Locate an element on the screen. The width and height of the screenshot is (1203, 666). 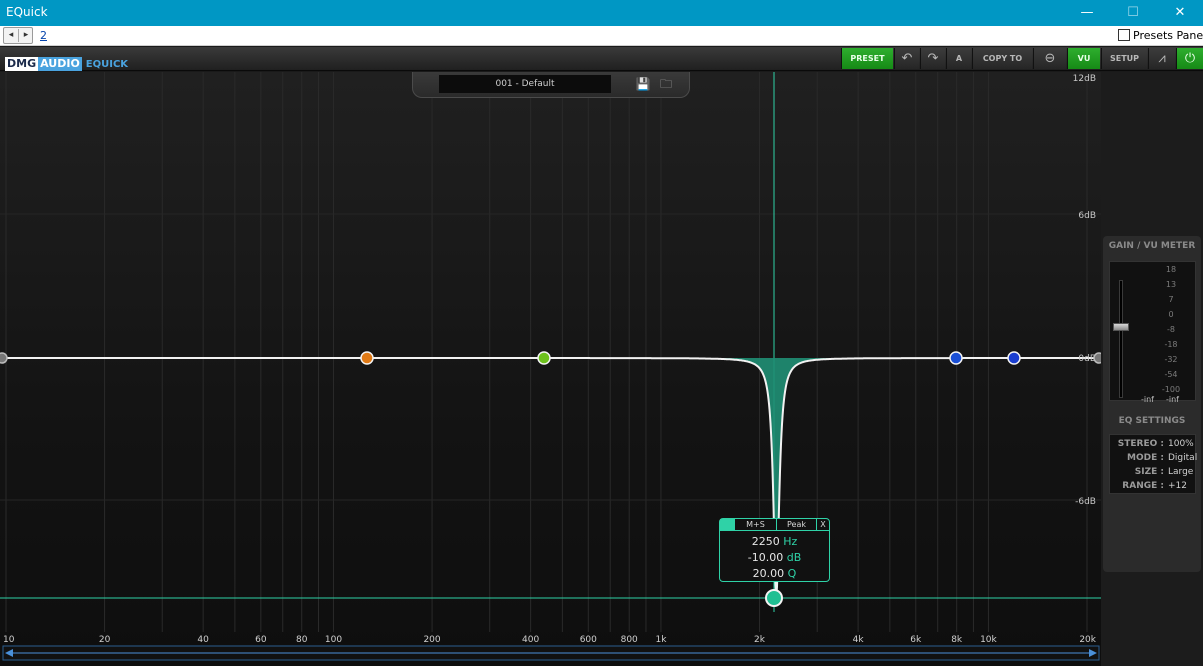
save-icon: 💾 is located at coordinates (643, 84).